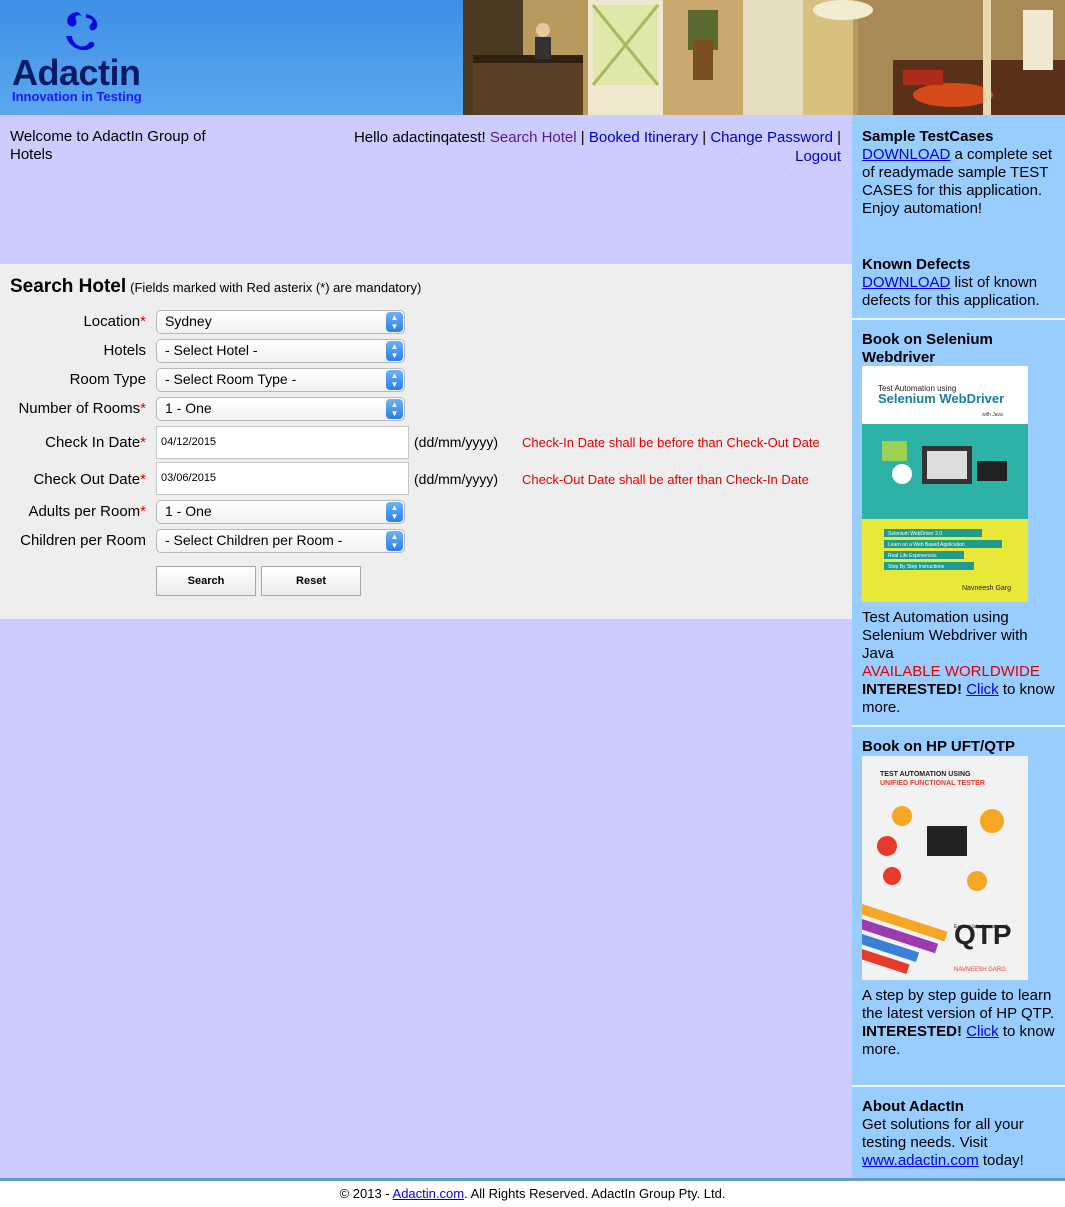  I want to click on hotels-select: - Select Hotel - ▲ ▼, so click(280, 351).